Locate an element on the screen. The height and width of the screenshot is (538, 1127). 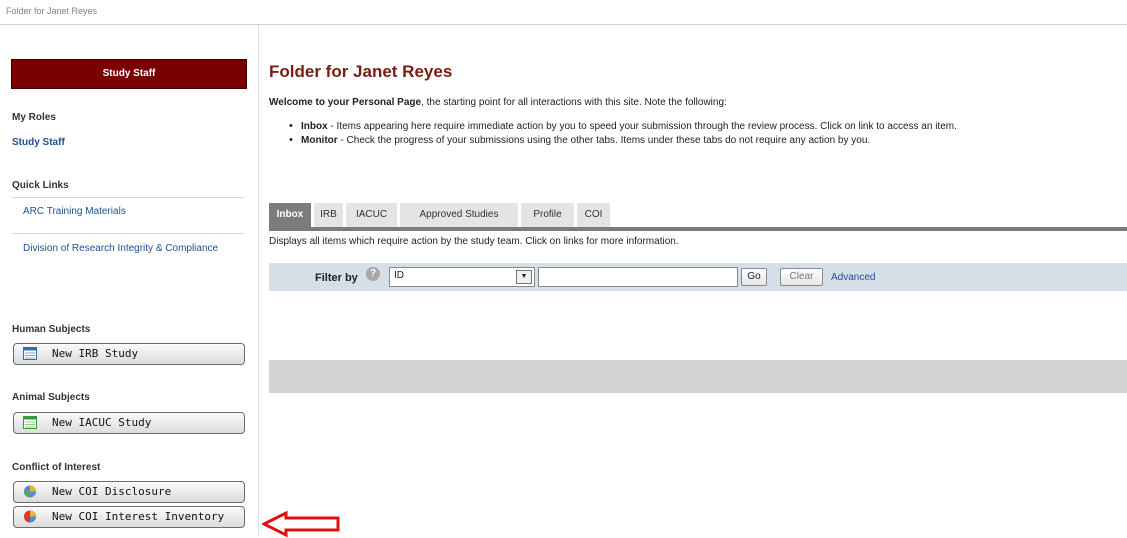
go-button: Go is located at coordinates (754, 277).